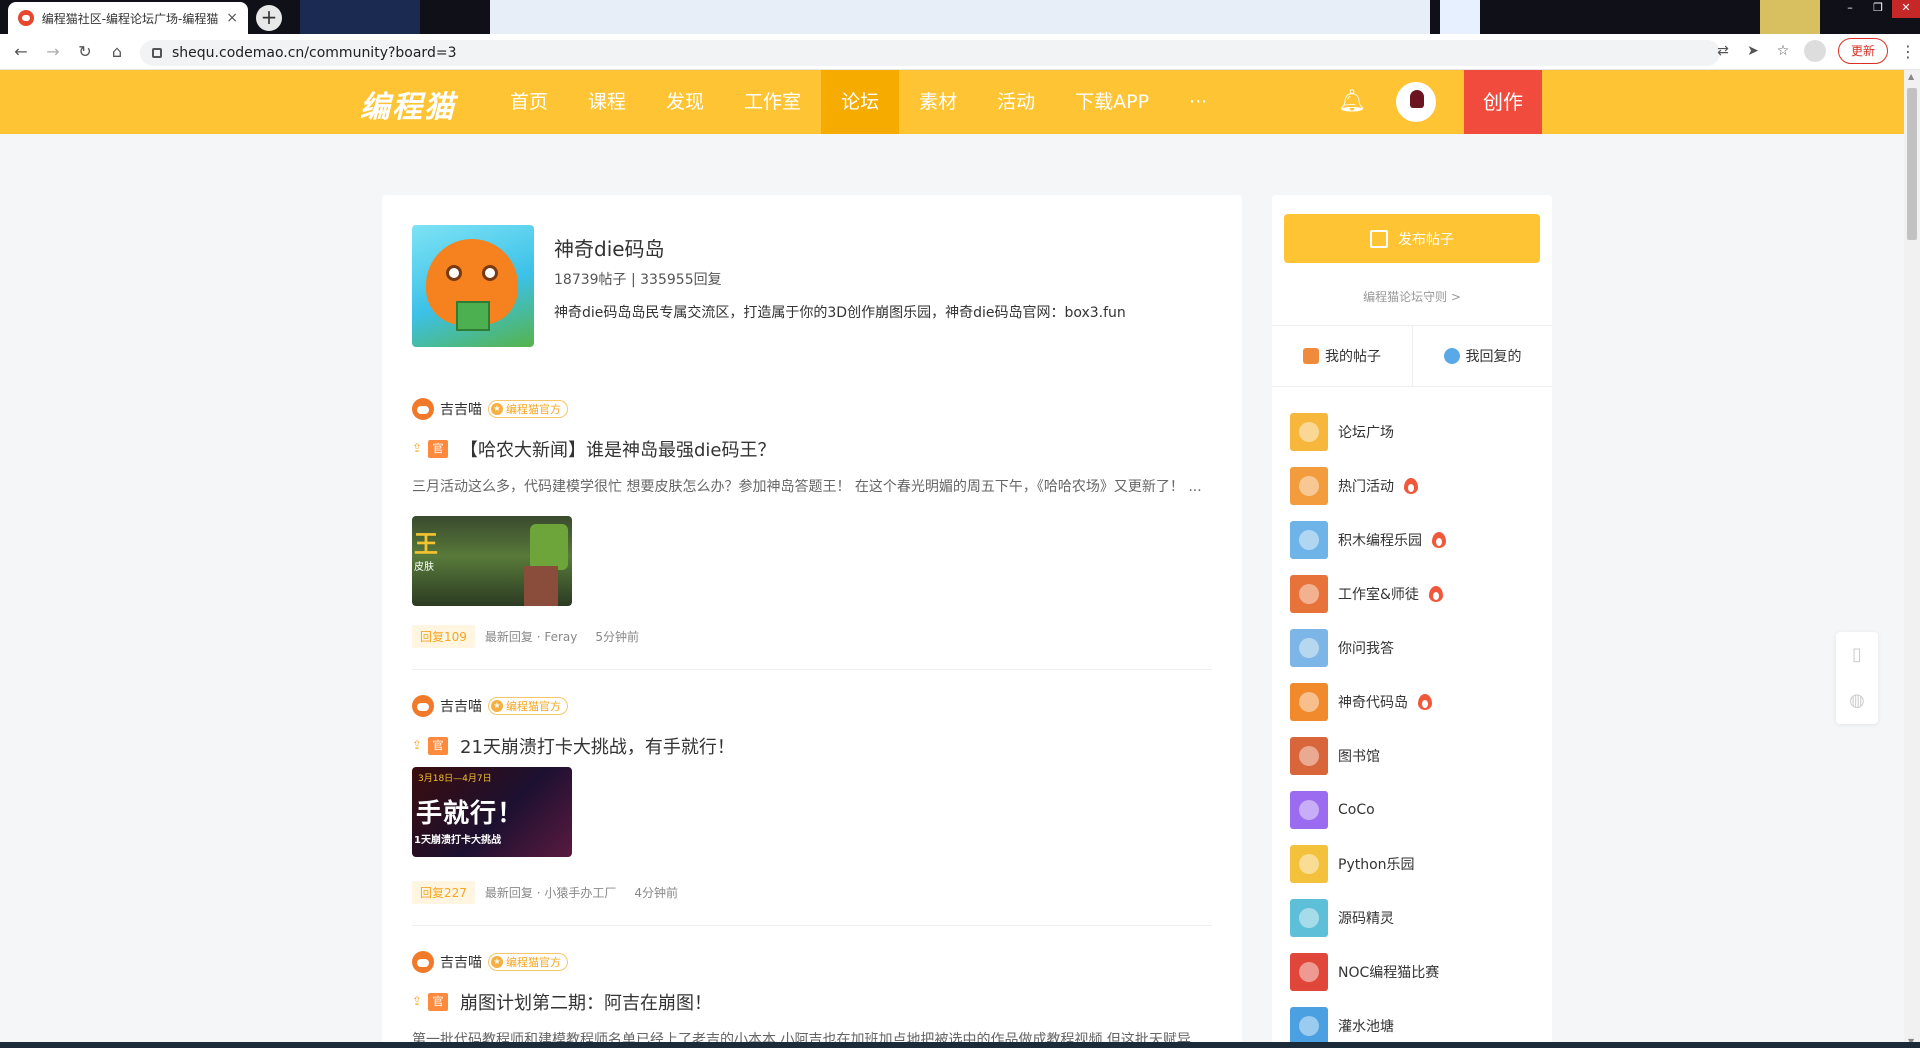  I want to click on tab-title: 编程猫社区-编程论坛广场-编程猫, so click(130, 18).